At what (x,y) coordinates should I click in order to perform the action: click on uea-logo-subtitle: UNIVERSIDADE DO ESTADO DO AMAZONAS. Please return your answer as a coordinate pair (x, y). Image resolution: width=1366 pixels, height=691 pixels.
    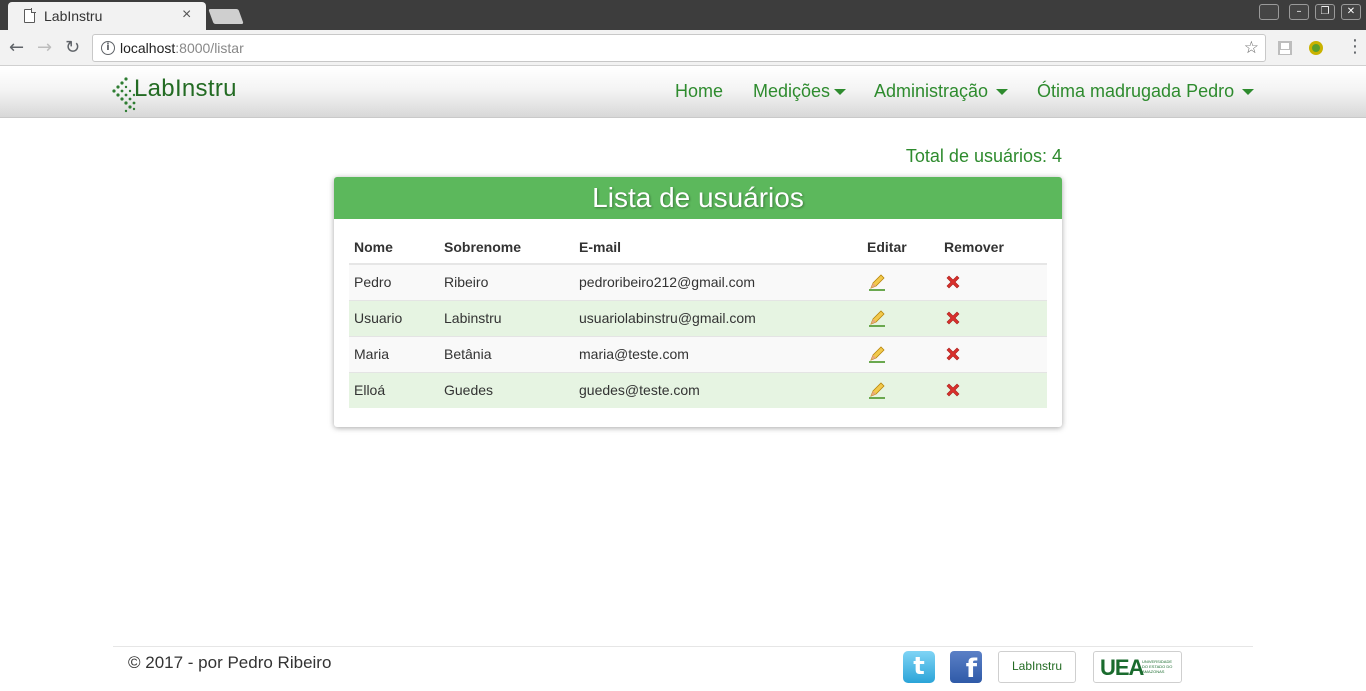
    Looking at the image, I should click on (1157, 666).